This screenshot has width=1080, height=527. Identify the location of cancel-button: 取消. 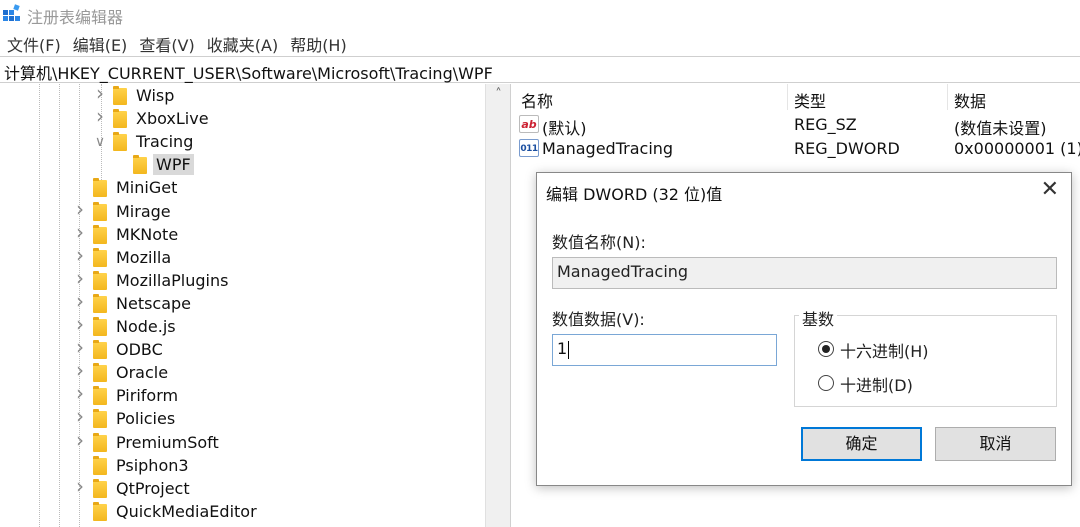
(995, 444).